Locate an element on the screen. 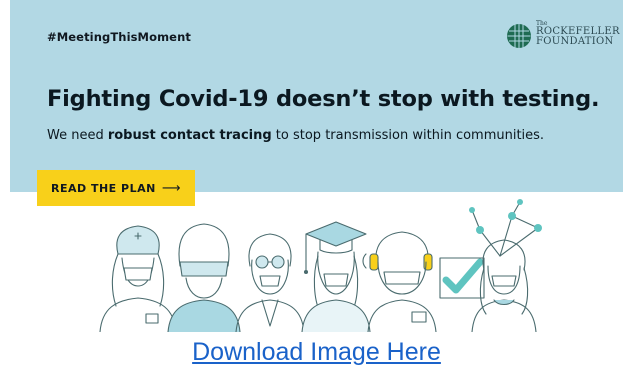 This screenshot has width=633, height=386. checkmark-icon is located at coordinates (462, 278).